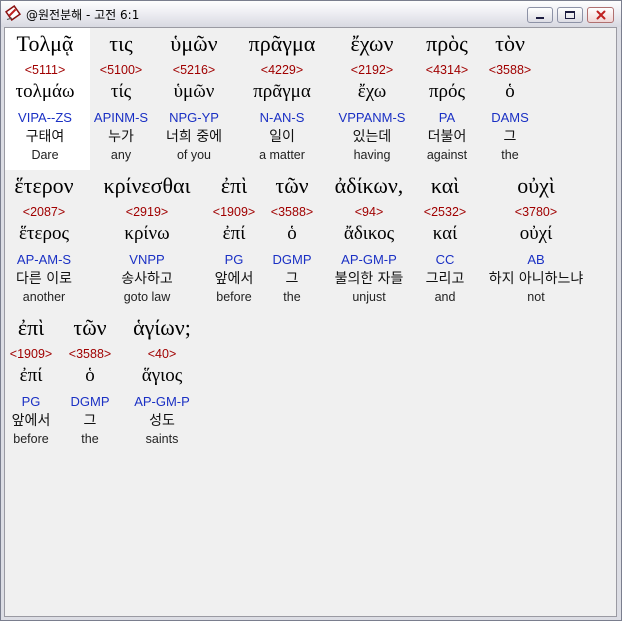 The image size is (622, 621). I want to click on word-column: ἔχων <2192> ἔχω VPPANM-S 있는데 having, so click(372, 96).